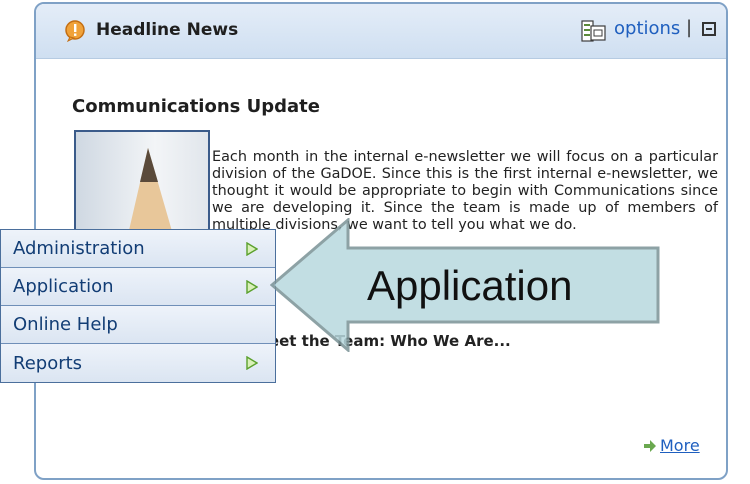 The height and width of the screenshot is (484, 750). What do you see at coordinates (79, 248) in the screenshot?
I see `menu-item-label: Administration` at bounding box center [79, 248].